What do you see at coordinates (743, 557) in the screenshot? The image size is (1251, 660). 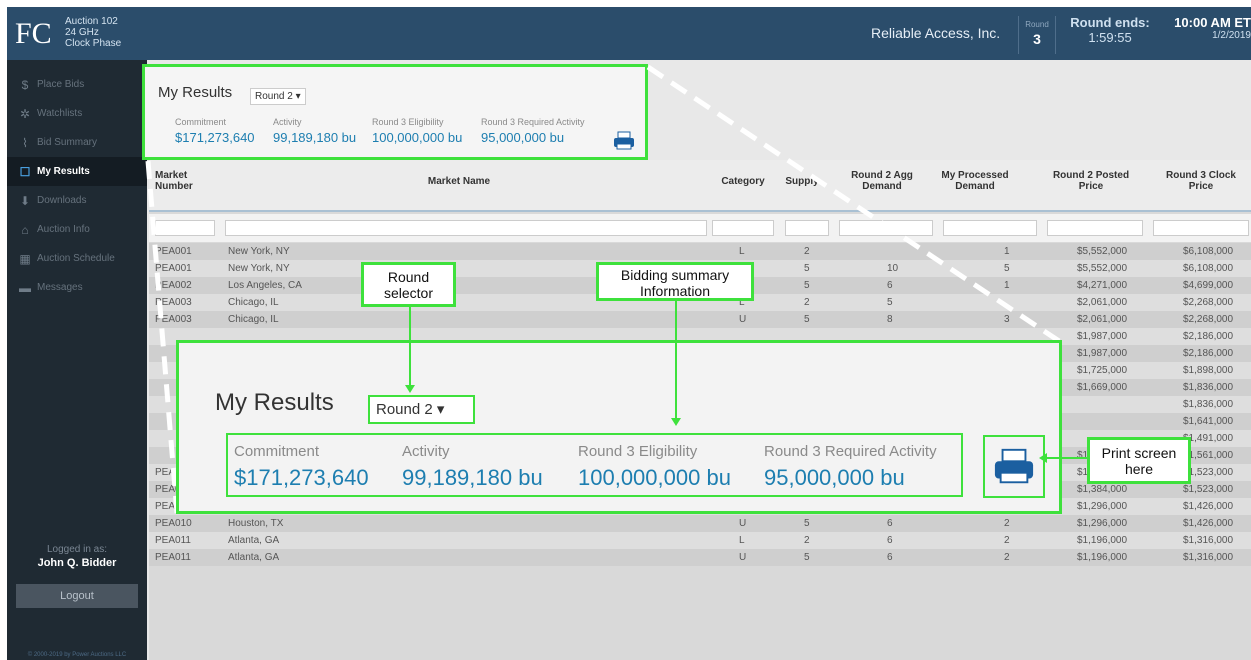 I see `category-cell: U` at bounding box center [743, 557].